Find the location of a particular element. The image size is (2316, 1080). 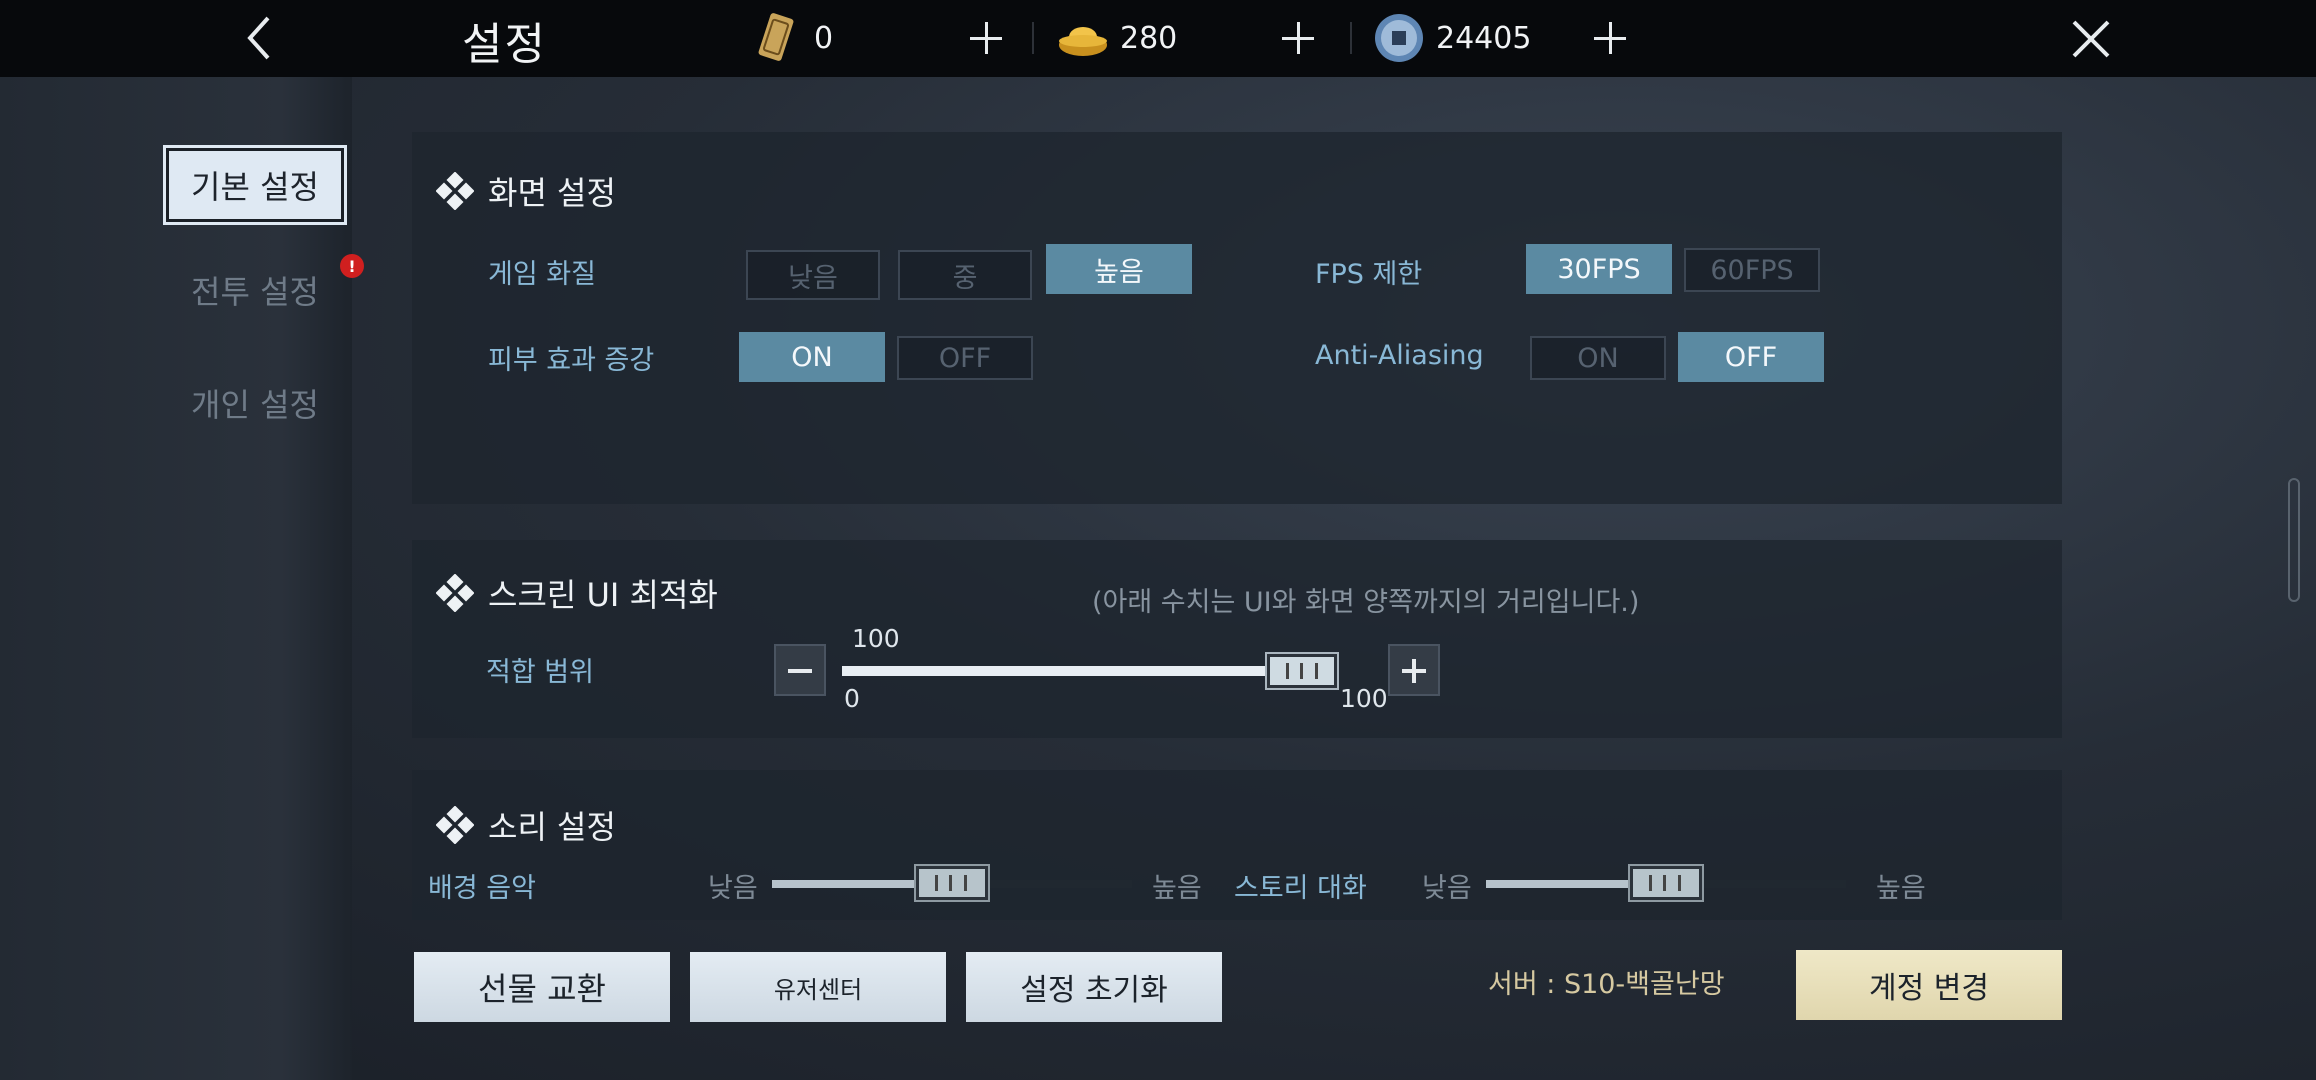

story-slider-knob is located at coordinates (1666, 883).